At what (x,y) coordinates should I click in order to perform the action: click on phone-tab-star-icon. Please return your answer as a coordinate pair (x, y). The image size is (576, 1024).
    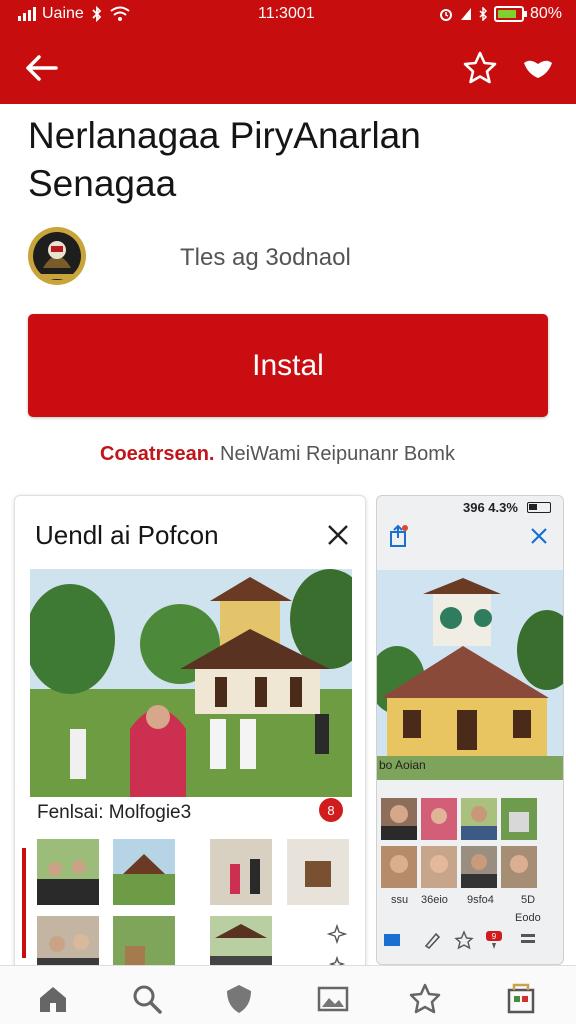
    Looking at the image, I should click on (464, 940).